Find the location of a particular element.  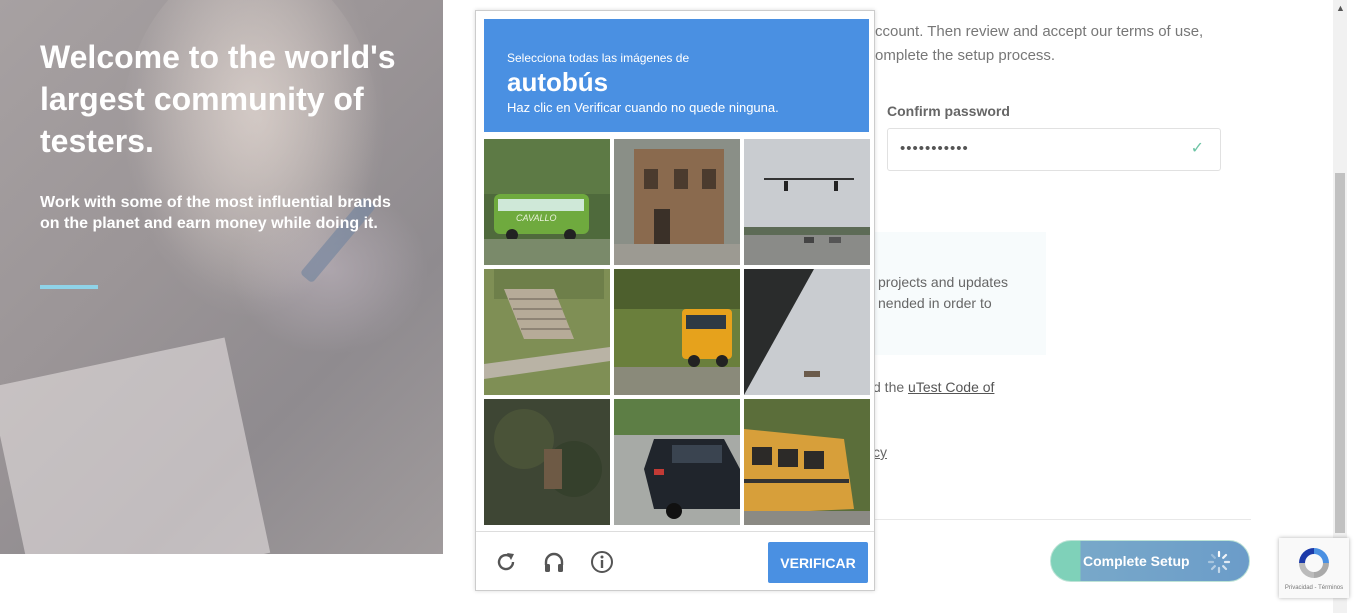

code-prefix: d the is located at coordinates (891, 387).